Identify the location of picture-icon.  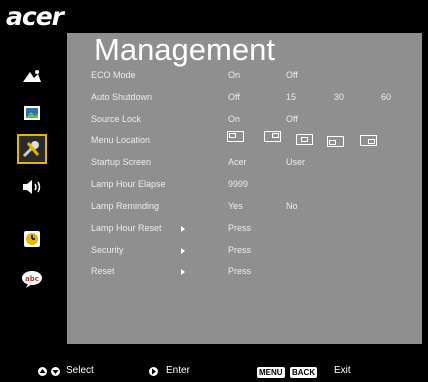
(32, 77).